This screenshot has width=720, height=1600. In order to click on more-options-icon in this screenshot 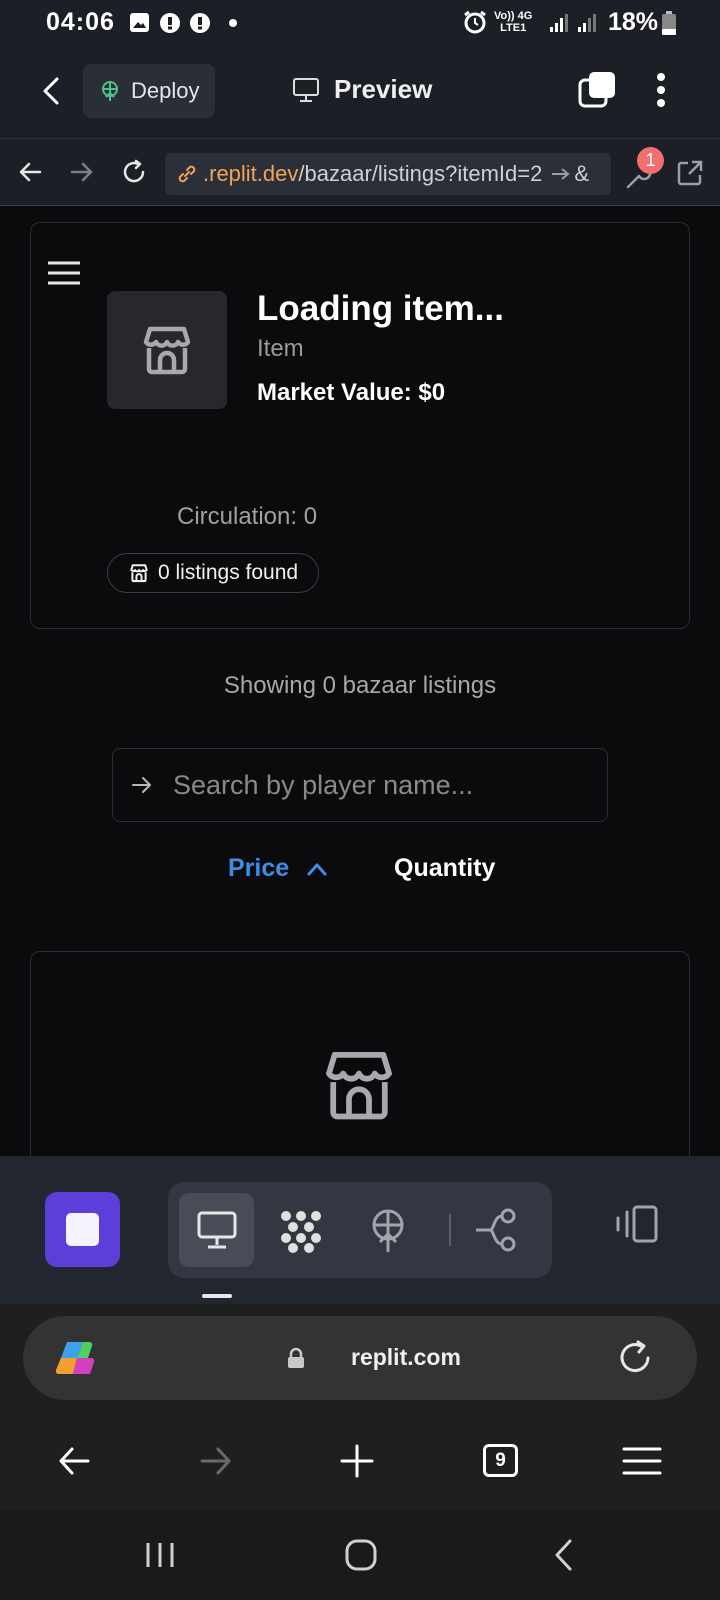, I will do `click(661, 90)`.